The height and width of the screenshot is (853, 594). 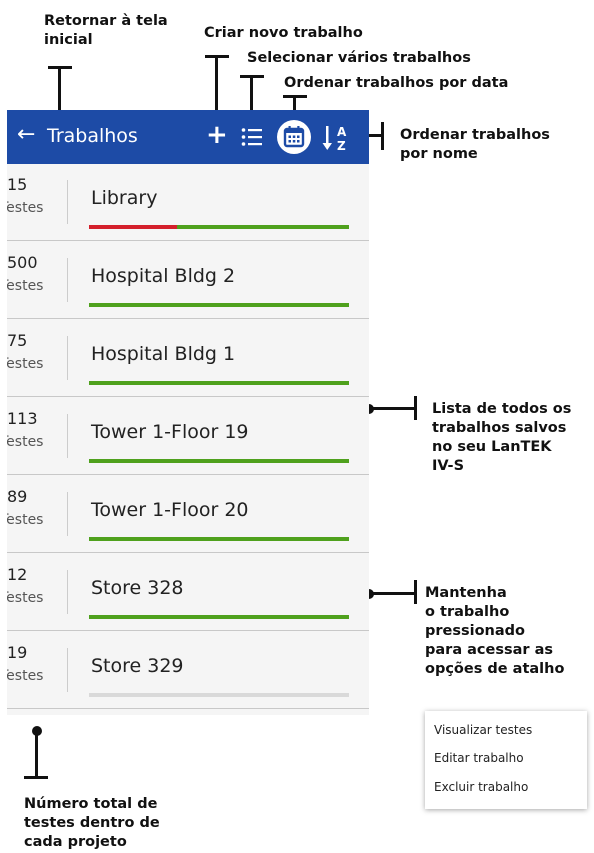 What do you see at coordinates (22, 262) in the screenshot?
I see `test-count-number: 500` at bounding box center [22, 262].